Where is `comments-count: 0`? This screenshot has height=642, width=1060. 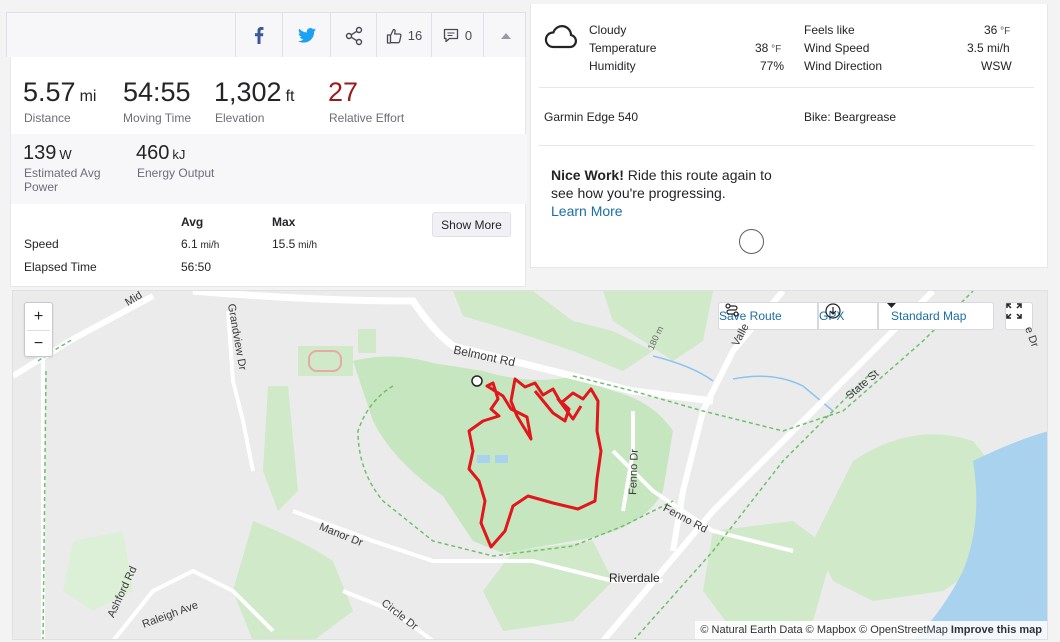
comments-count: 0 is located at coordinates (468, 35).